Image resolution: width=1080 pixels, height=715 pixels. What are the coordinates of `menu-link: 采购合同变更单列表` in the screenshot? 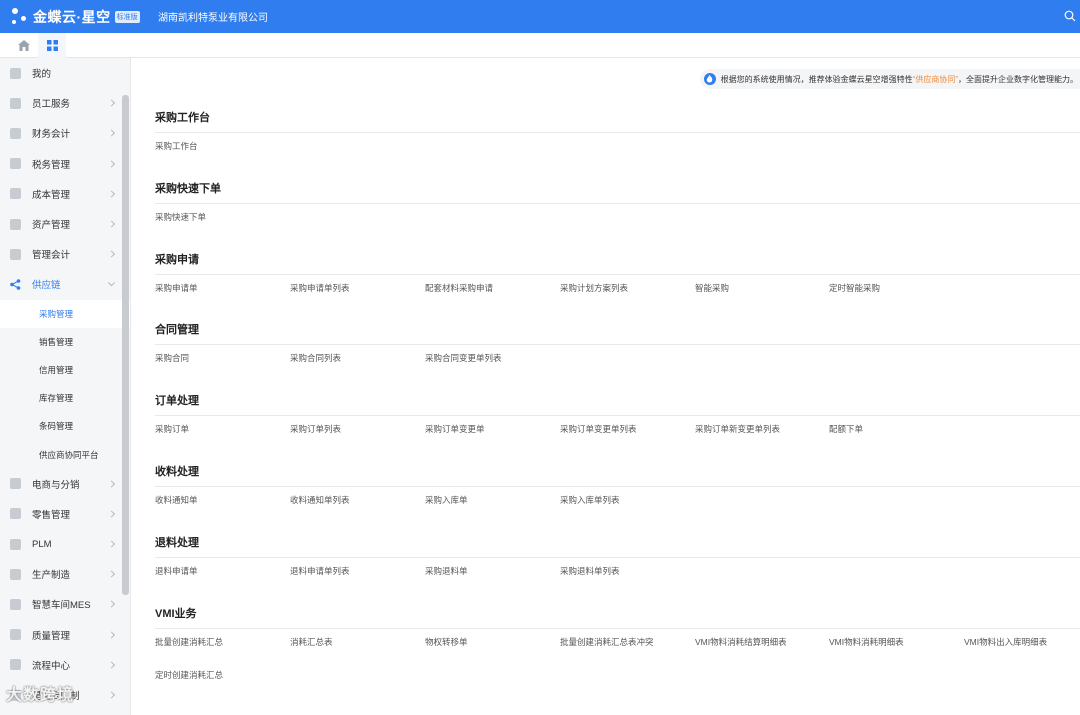 It's located at (463, 358).